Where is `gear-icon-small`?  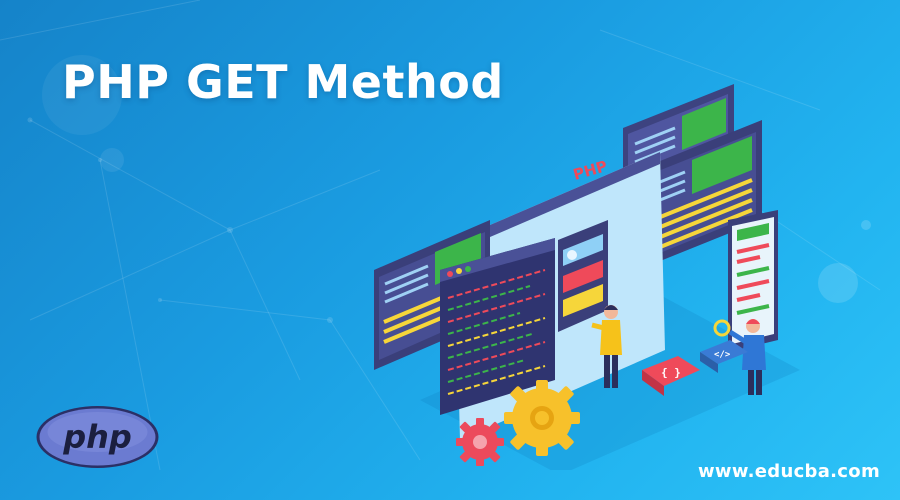 gear-icon-small is located at coordinates (480, 442).